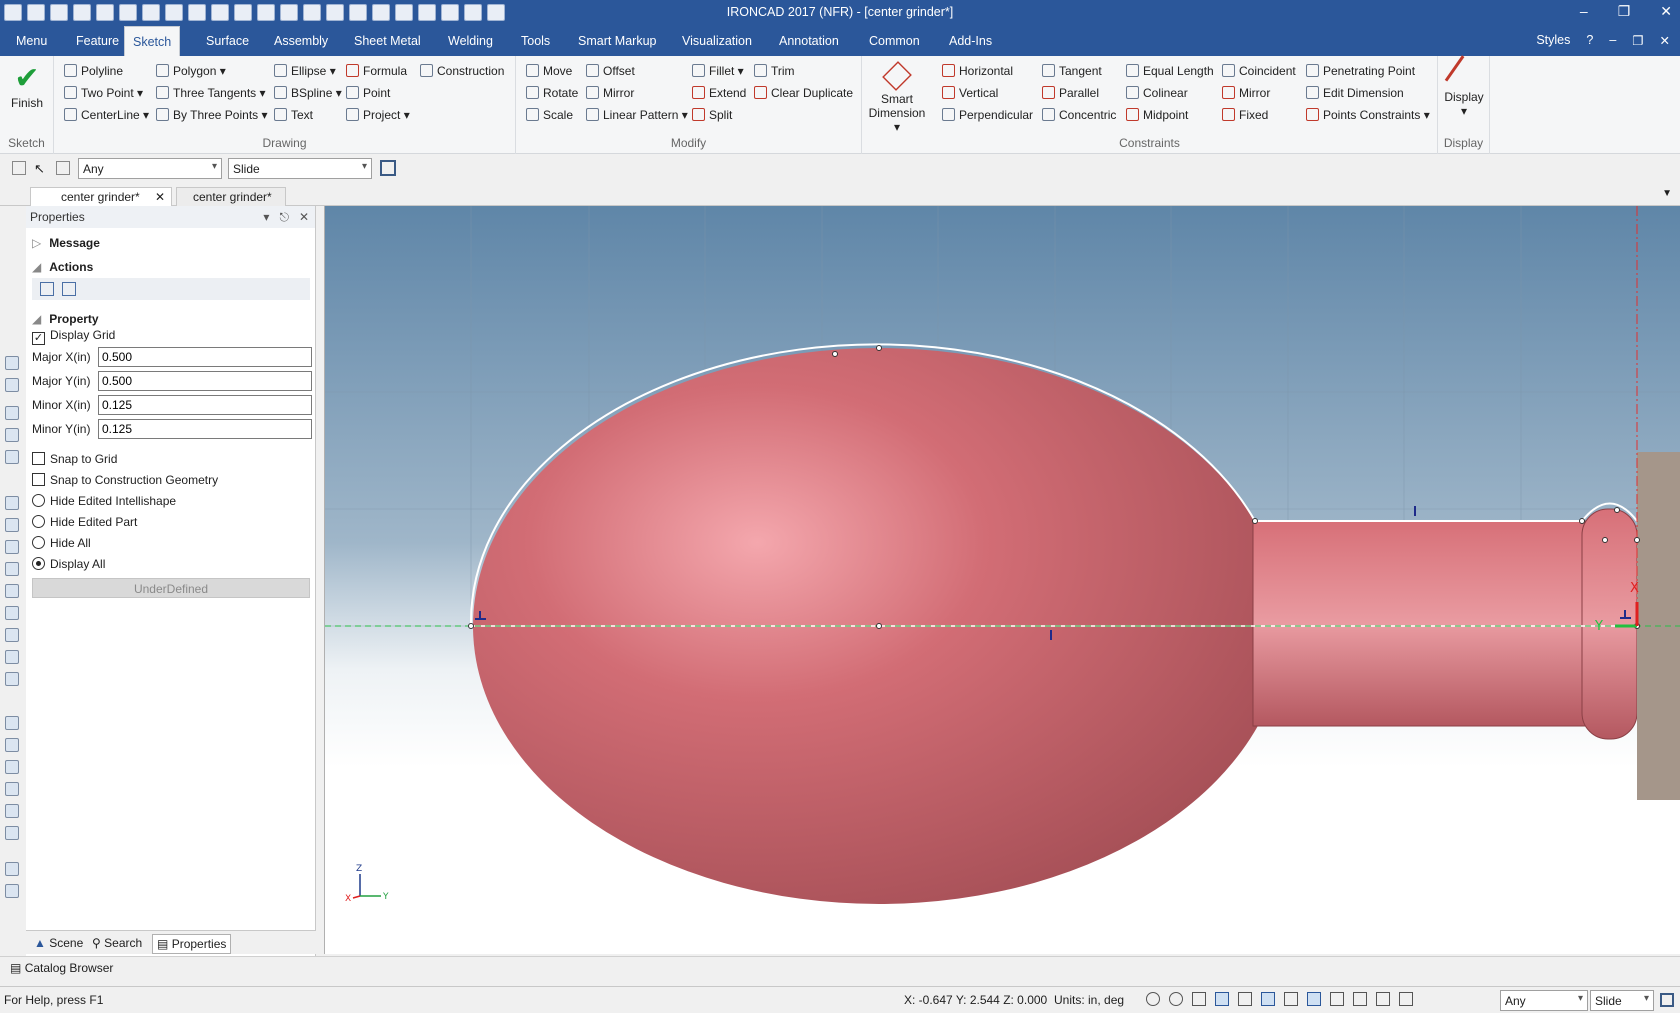  I want to click on display-grid-checkbox: ✓ Display Grid, so click(73, 336).